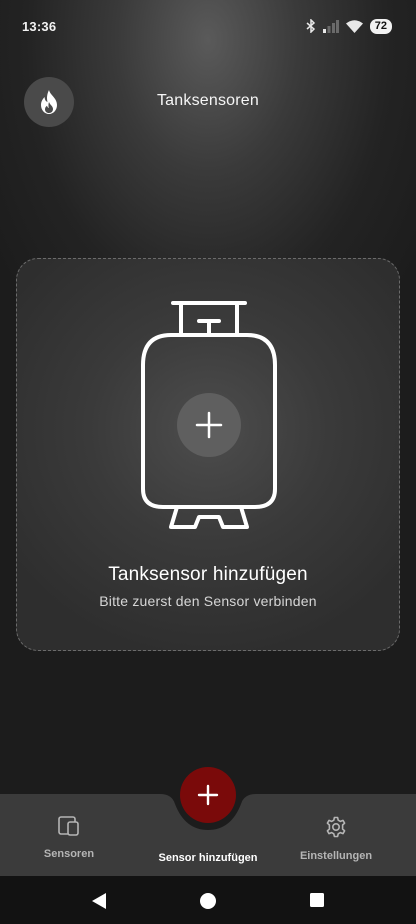 This screenshot has height=924, width=416. I want to click on card-subtitle: Bitte zuerst den Sensor verbinden, so click(208, 601).